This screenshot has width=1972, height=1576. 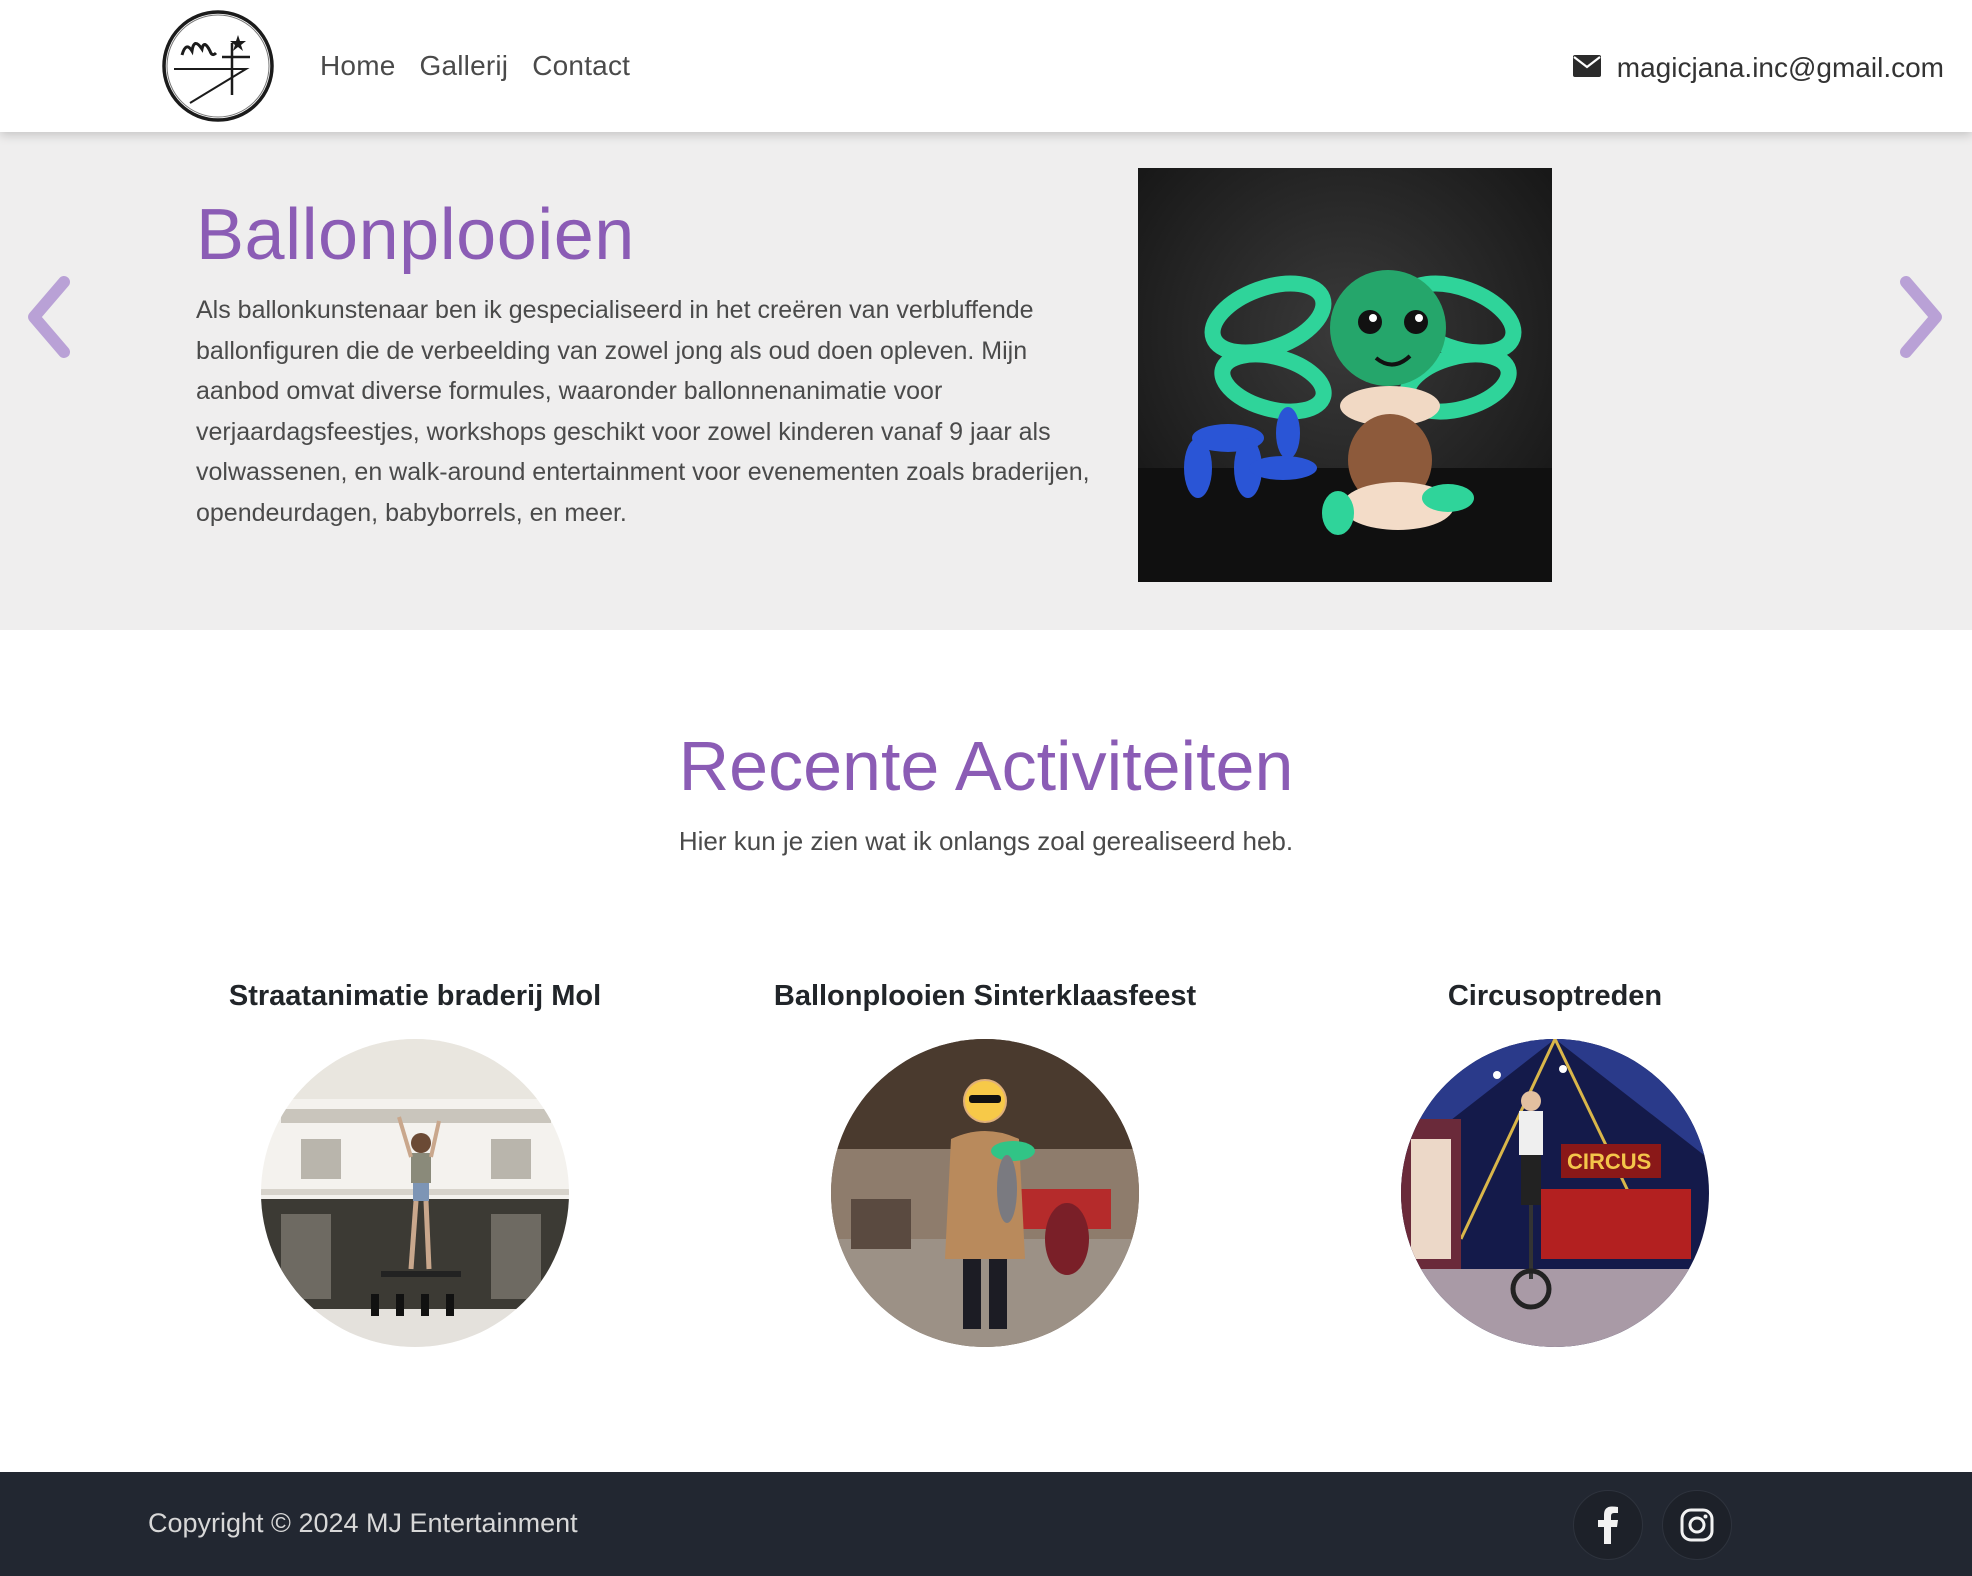 I want to click on nav-contact-link: Contact, so click(x=581, y=66).